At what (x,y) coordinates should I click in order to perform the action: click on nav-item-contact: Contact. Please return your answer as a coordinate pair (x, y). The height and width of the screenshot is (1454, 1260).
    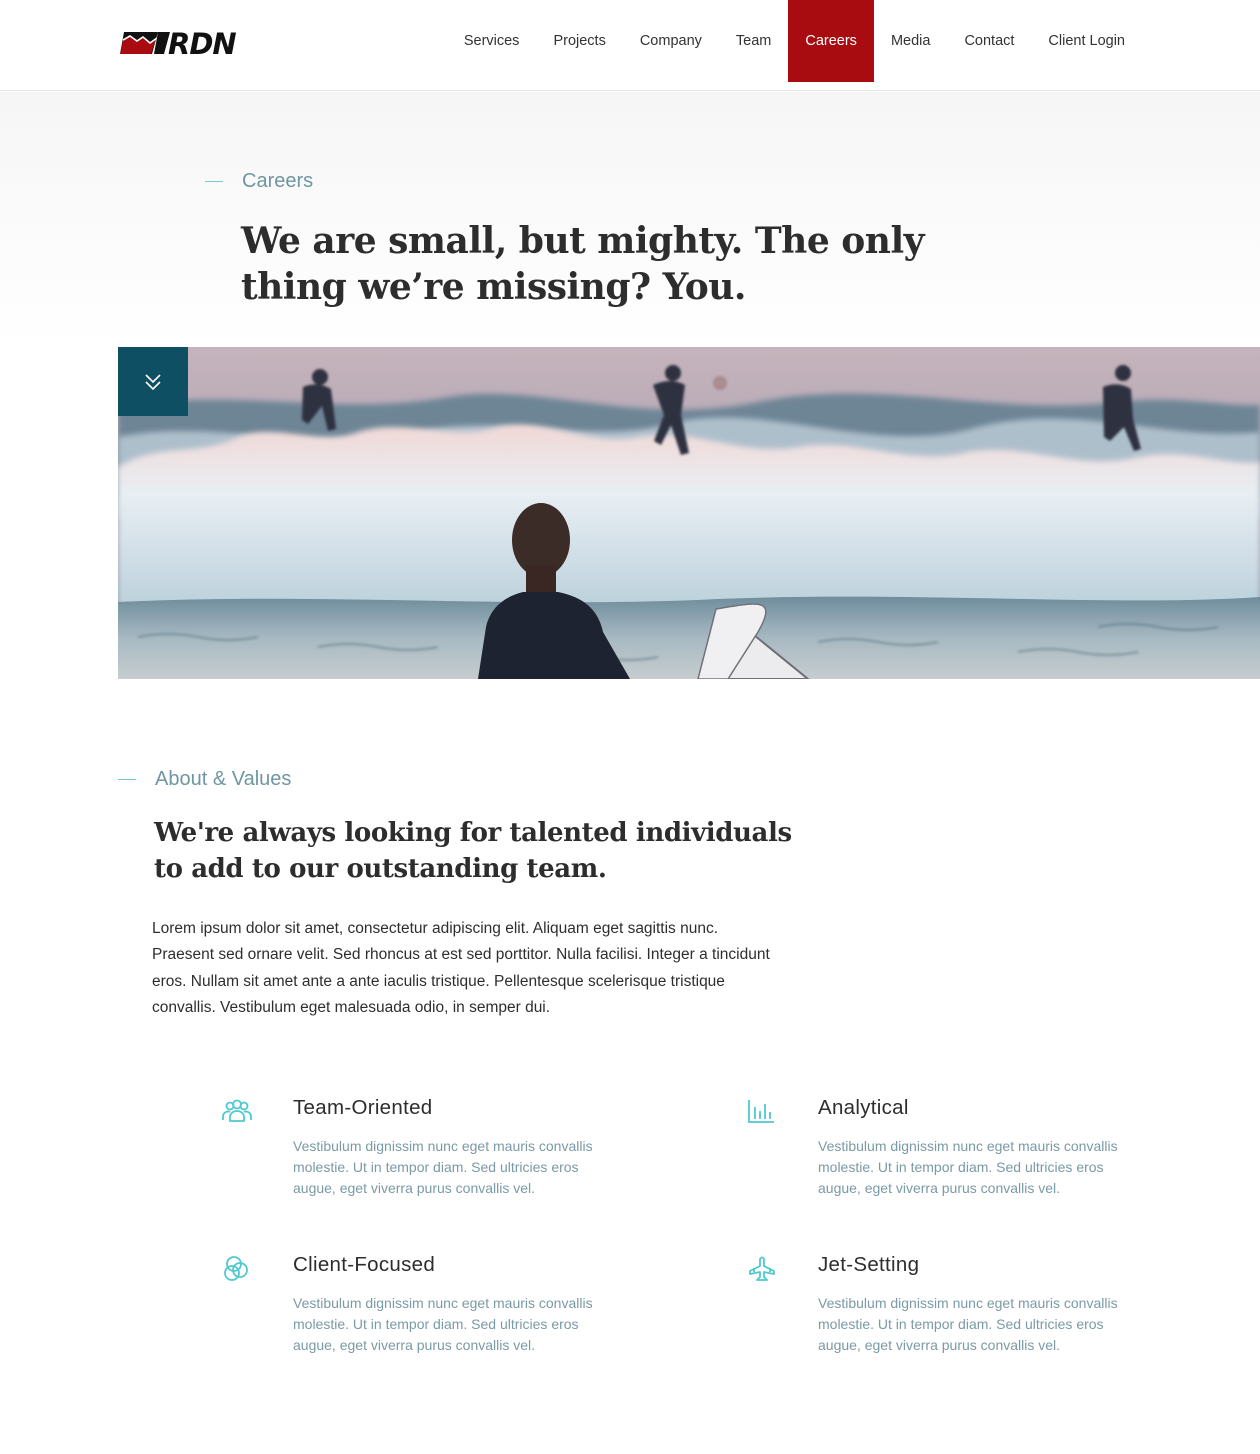
    Looking at the image, I should click on (989, 41).